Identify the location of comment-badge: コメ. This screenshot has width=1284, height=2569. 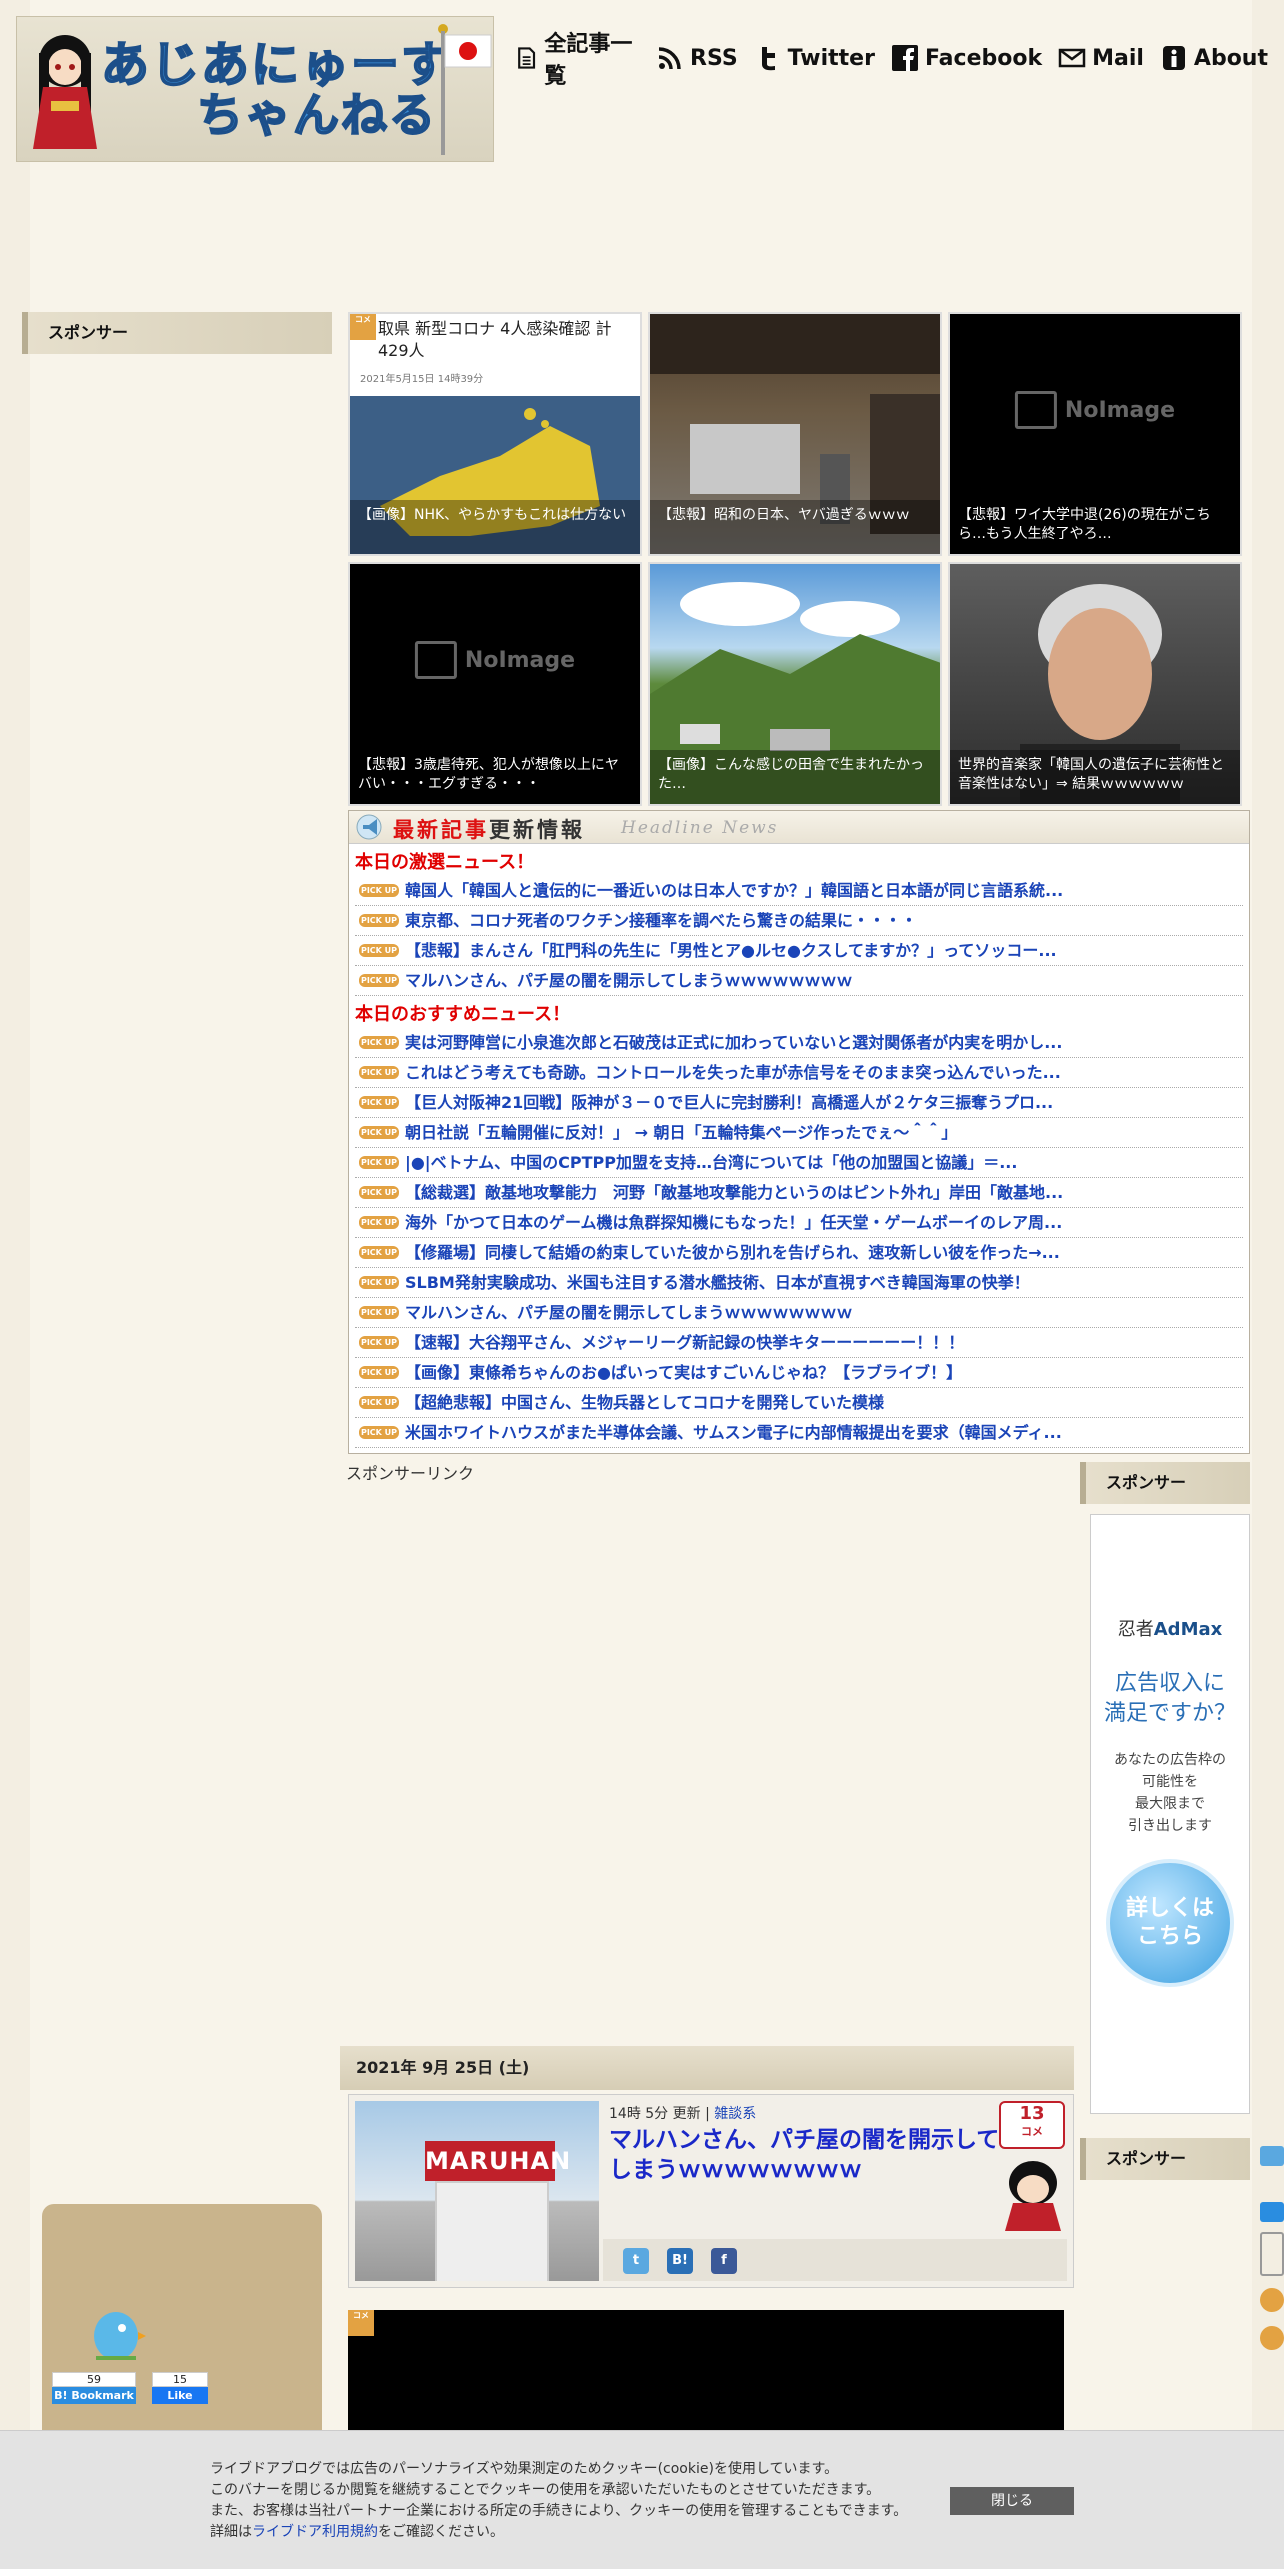
(361, 2323).